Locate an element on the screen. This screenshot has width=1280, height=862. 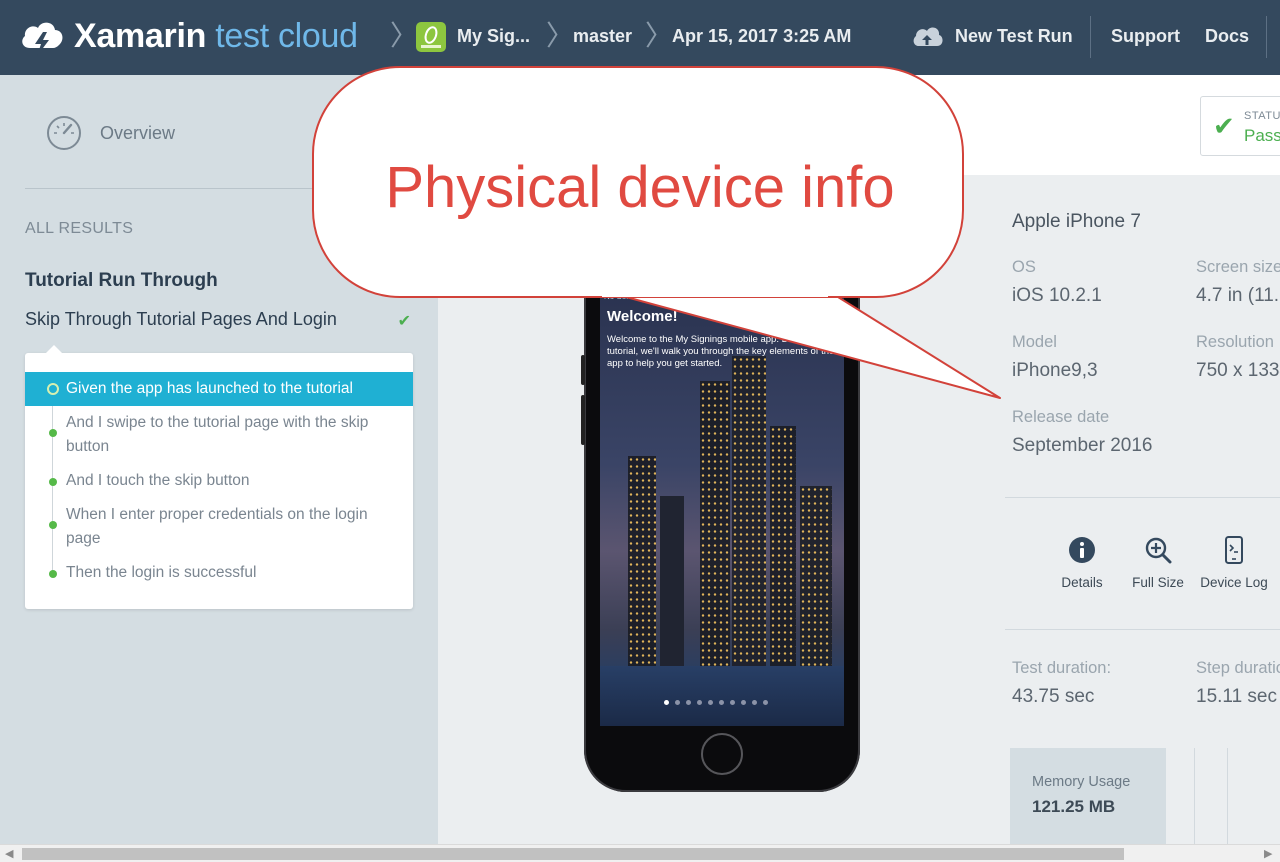
resolution-value: 750 x 1334 is located at coordinates (1238, 370).